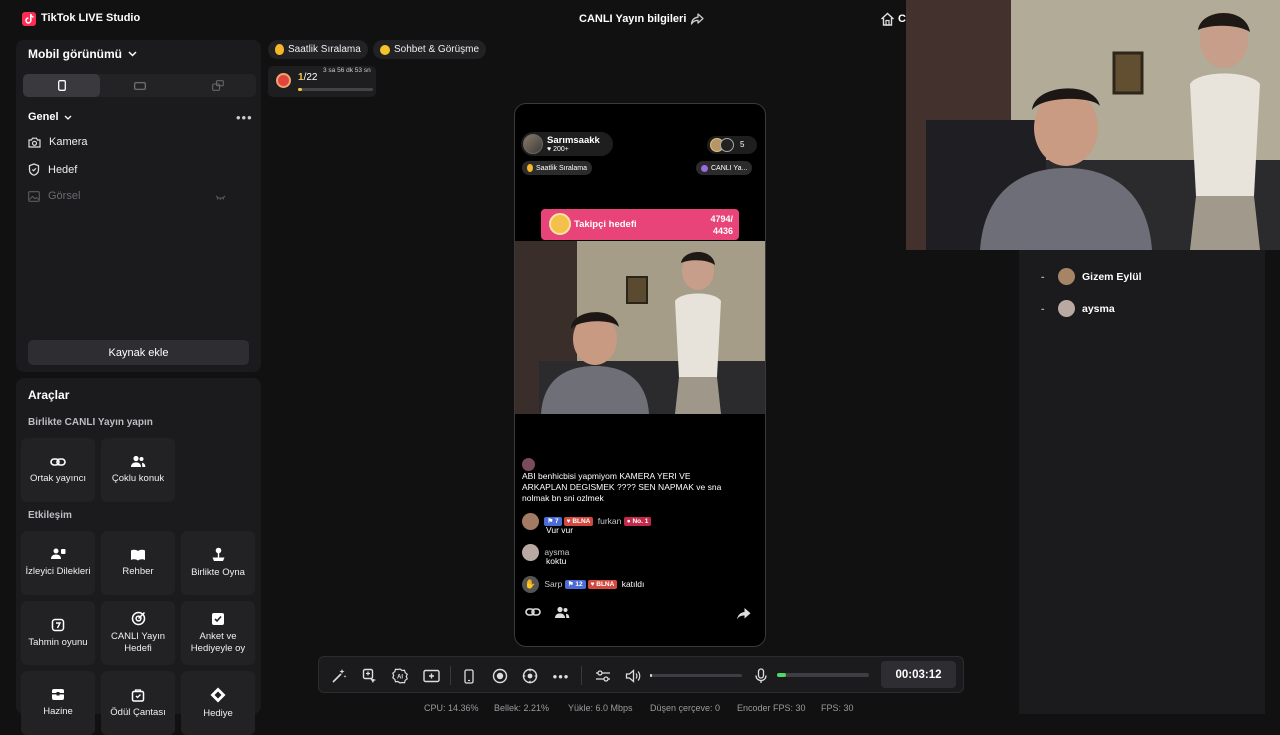 This screenshot has height=735, width=1280. What do you see at coordinates (530, 168) in the screenshot?
I see `flame-icon` at bounding box center [530, 168].